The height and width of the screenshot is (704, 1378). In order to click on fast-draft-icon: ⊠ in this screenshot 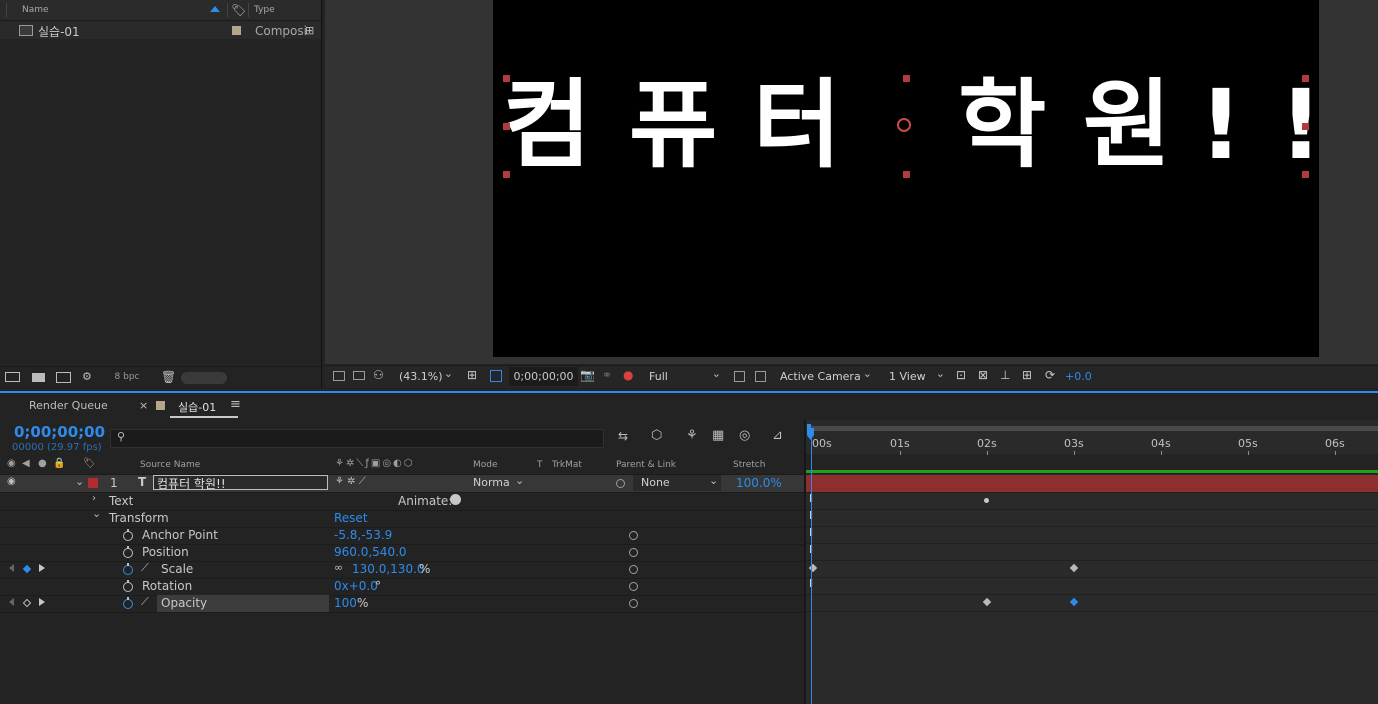, I will do `click(983, 375)`.